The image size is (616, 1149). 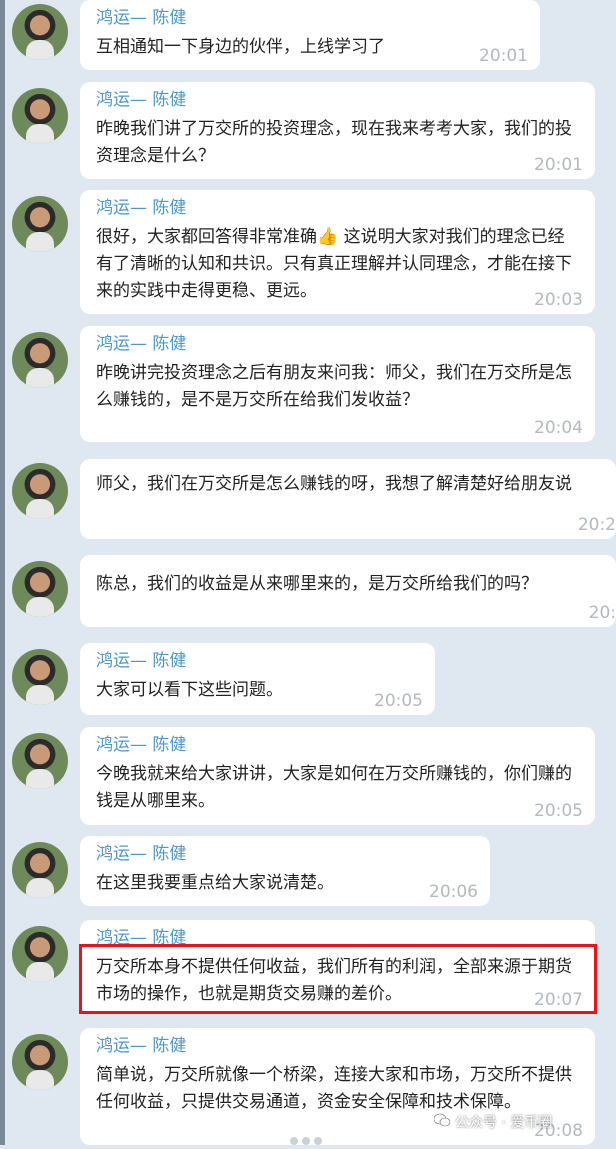 What do you see at coordinates (310, 35) in the screenshot?
I see `message-bubble: 鸿运— 陈健 互相通知一下身边的伙伴，上线学习了 20:01` at bounding box center [310, 35].